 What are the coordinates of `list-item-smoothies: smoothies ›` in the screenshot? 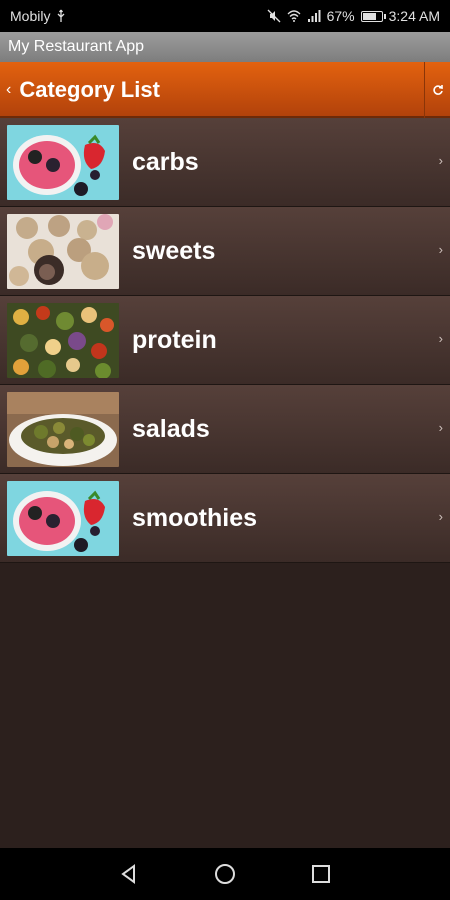 It's located at (225, 518).